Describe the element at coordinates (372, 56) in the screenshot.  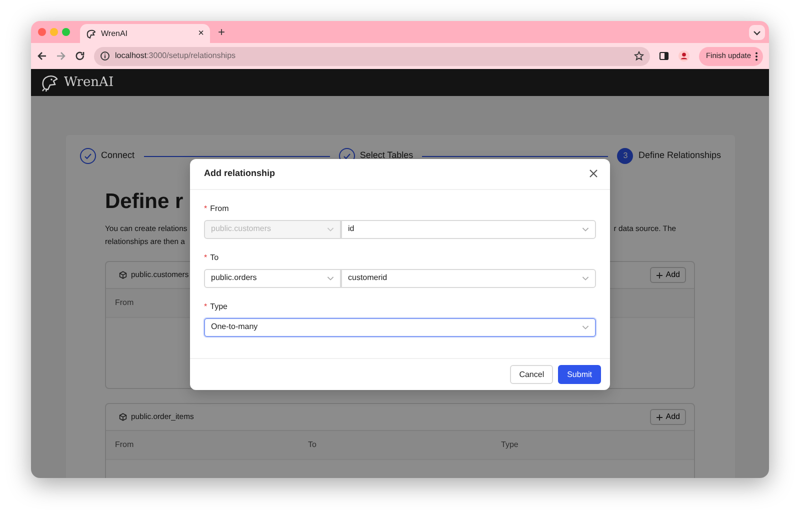
I see `address-bar: localhost:3000/setup/relationships` at that location.